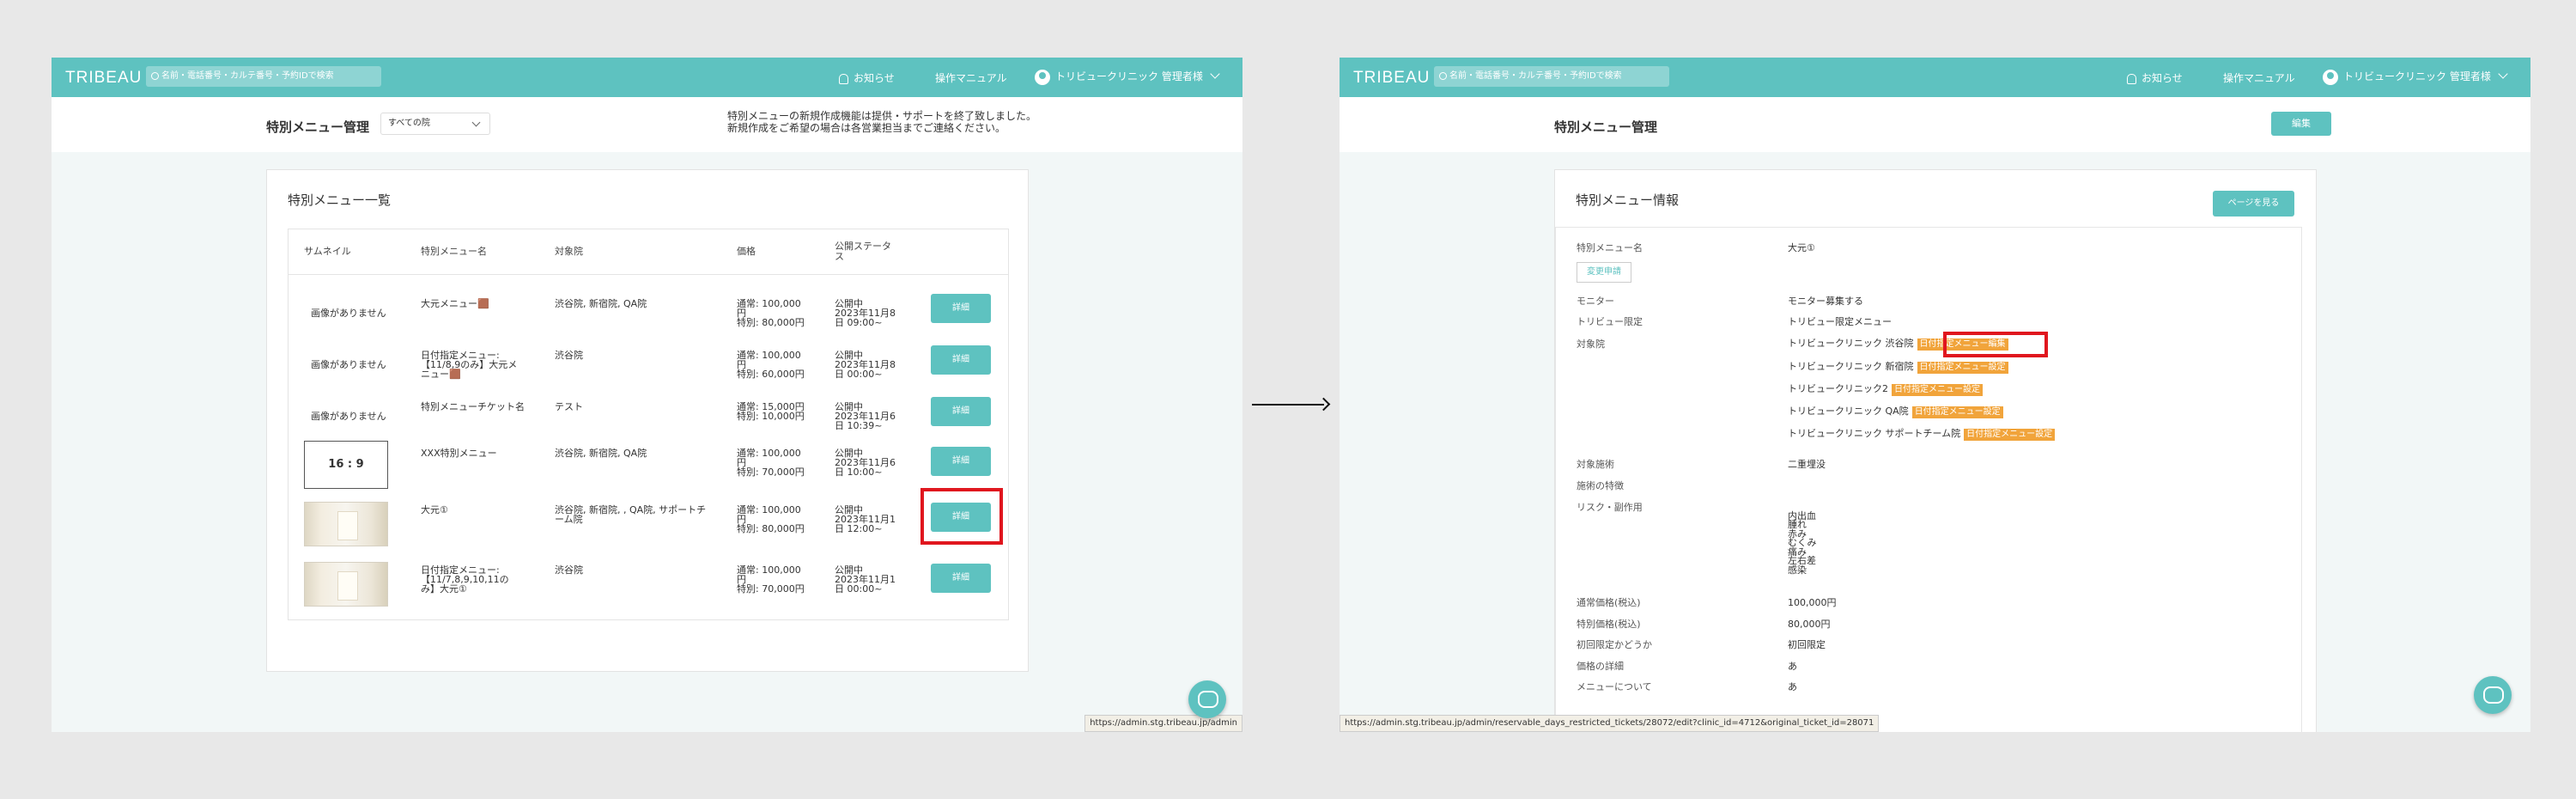 This screenshot has height=799, width=2576. I want to click on menu-name-line: XXX特別メニュー, so click(459, 453).